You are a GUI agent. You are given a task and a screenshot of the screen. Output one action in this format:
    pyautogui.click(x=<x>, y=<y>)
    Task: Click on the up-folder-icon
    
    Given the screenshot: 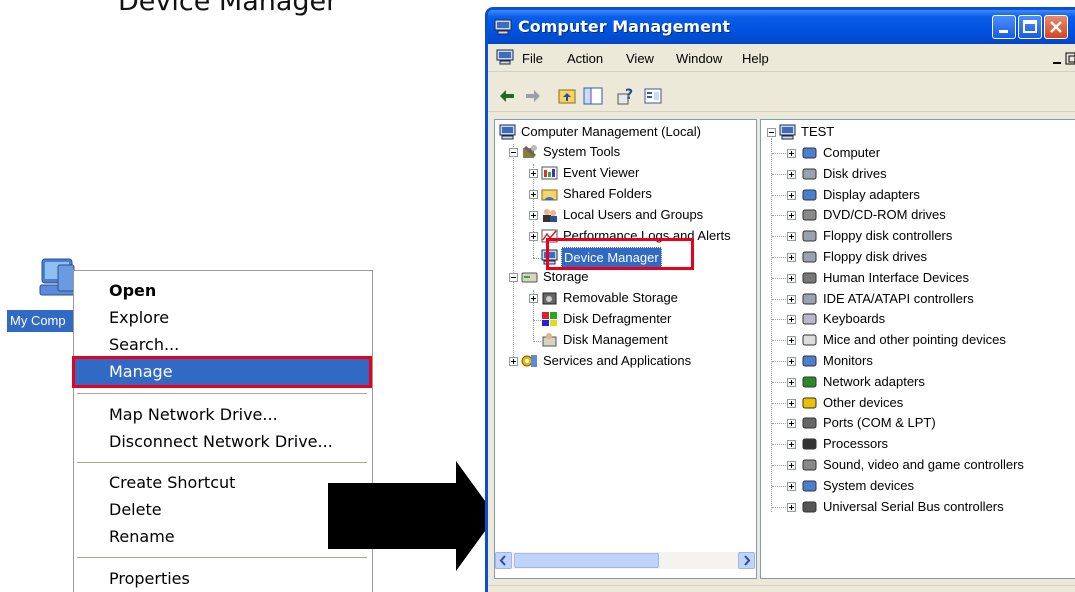 What is the action you would take?
    pyautogui.click(x=567, y=96)
    